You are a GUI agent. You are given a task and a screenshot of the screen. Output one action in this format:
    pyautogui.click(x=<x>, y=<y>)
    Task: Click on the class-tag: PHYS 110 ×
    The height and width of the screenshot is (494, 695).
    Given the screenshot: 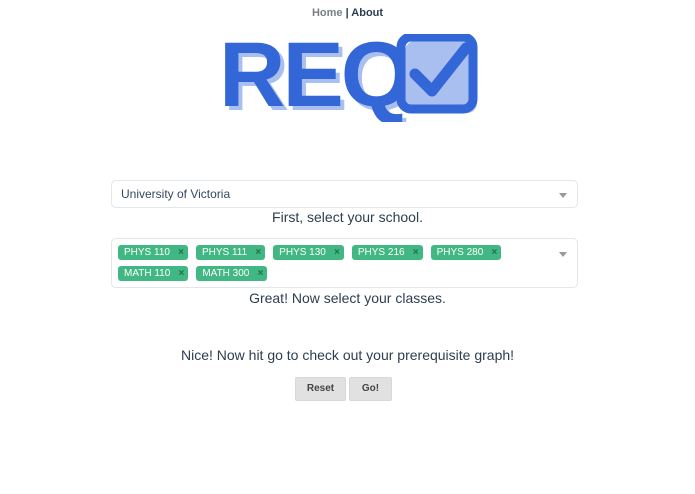 What is the action you would take?
    pyautogui.click(x=153, y=252)
    